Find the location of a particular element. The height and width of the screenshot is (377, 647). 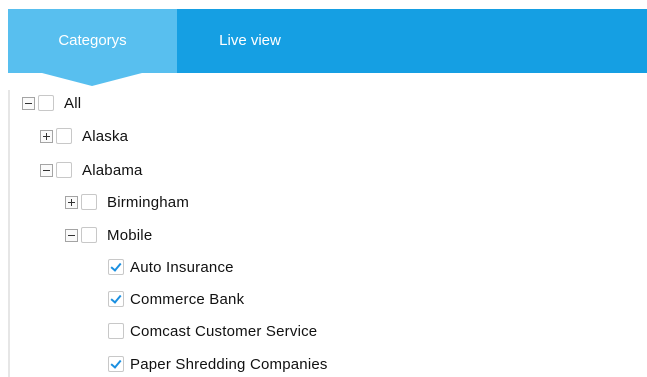

checkbox-alaska is located at coordinates (64, 136).